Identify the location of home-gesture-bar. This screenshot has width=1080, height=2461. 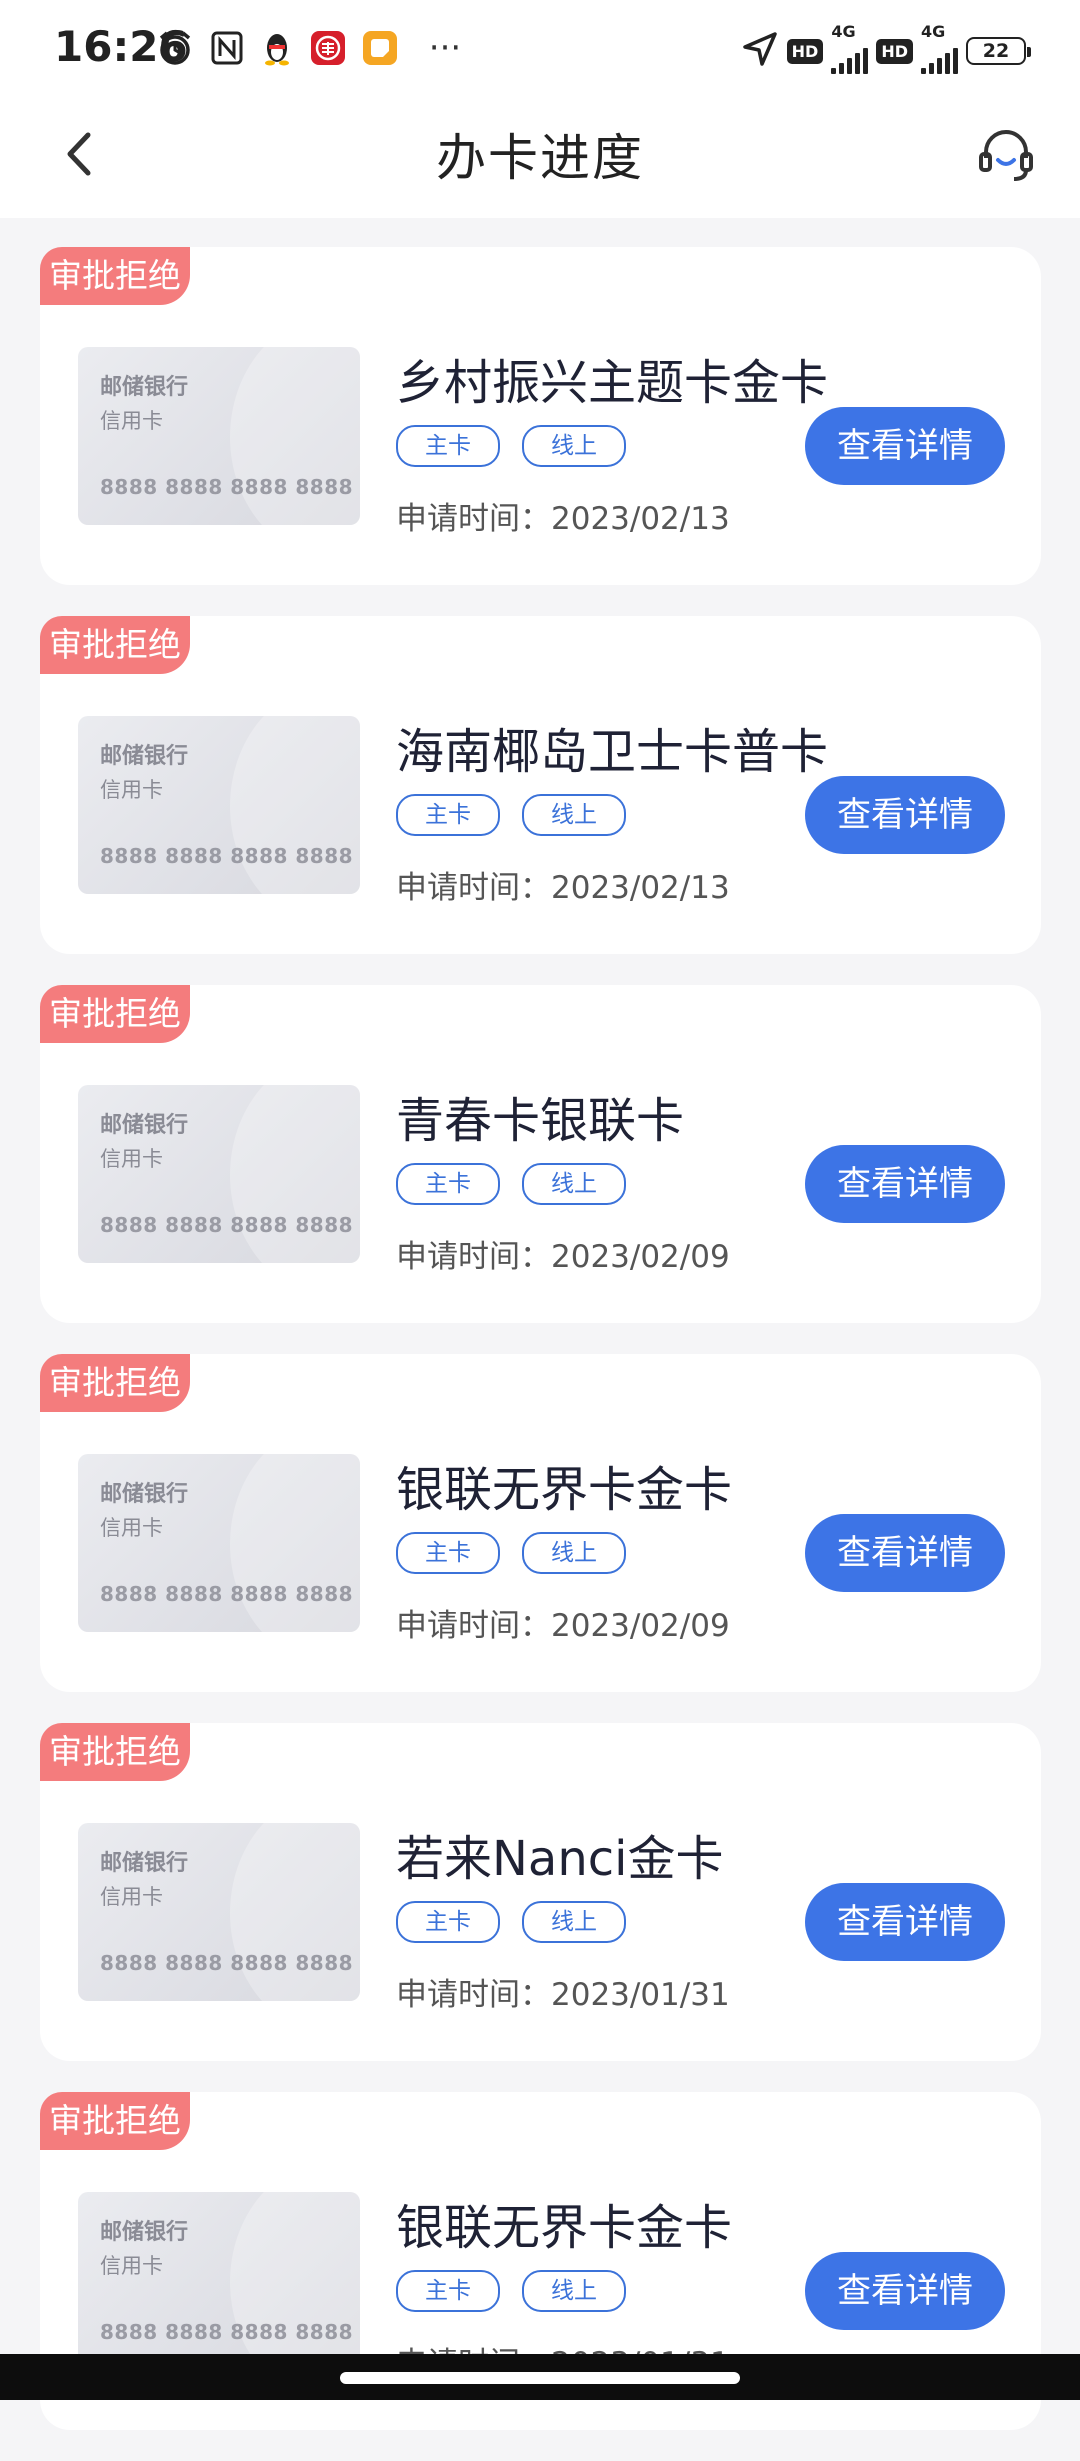
(540, 2378).